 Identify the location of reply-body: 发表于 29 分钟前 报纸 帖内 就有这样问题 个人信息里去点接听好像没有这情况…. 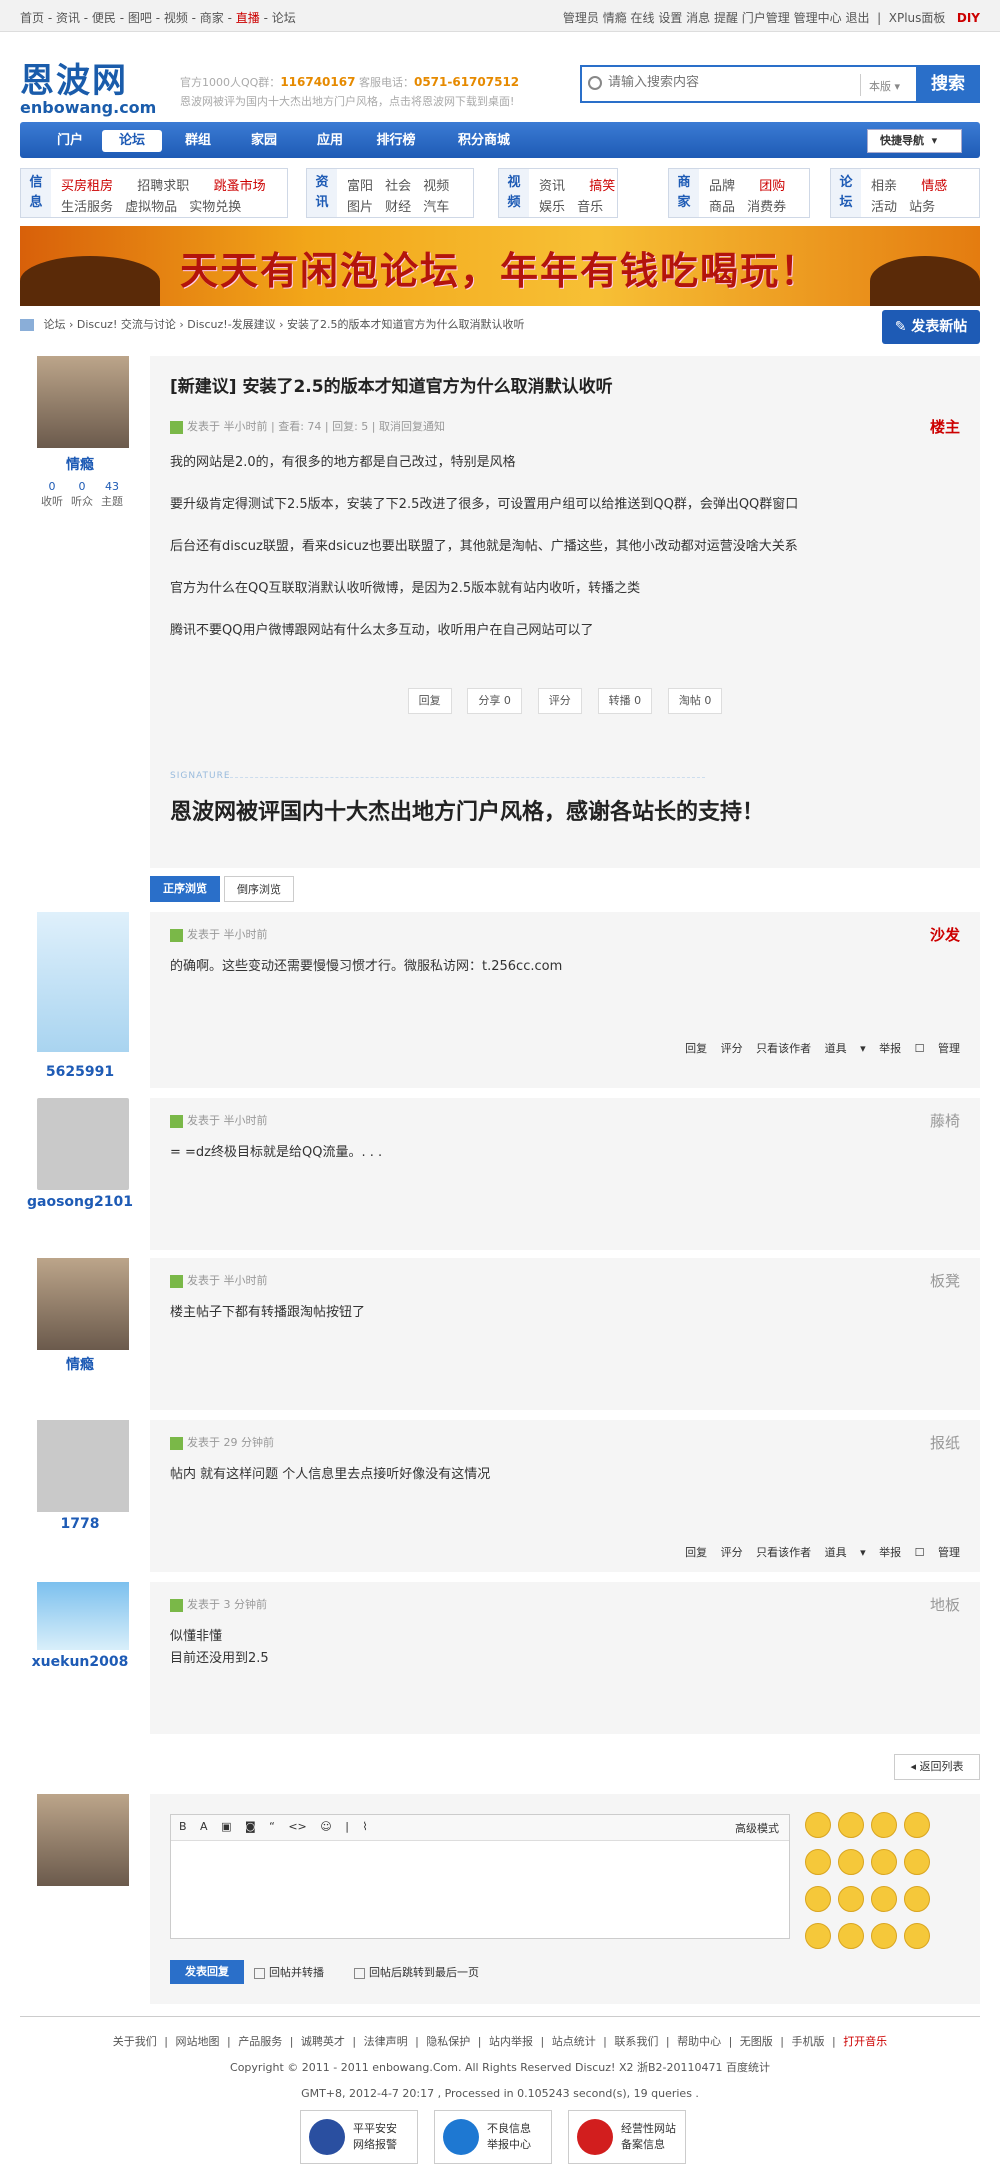
(565, 1496).